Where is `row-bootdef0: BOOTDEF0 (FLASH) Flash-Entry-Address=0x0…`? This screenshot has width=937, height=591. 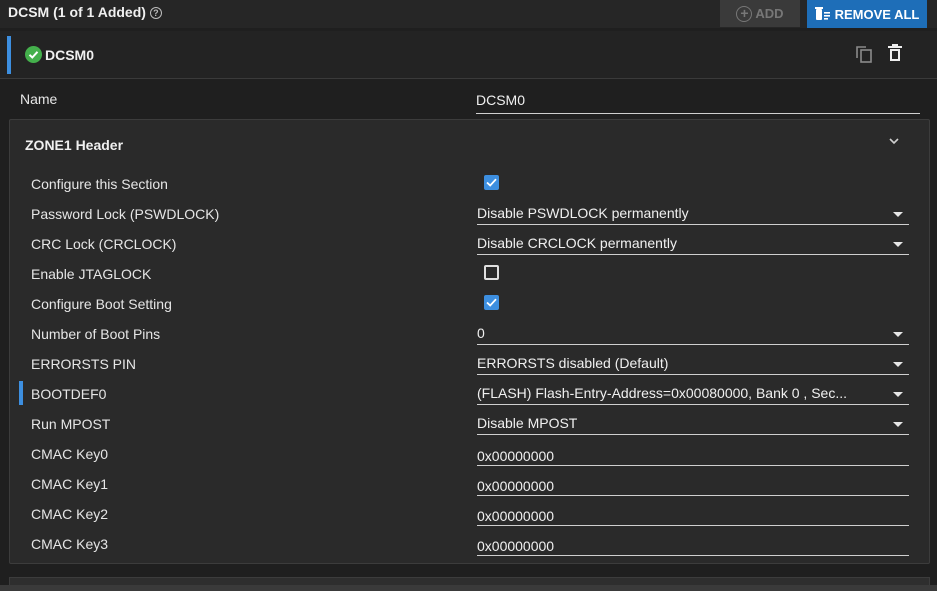
row-bootdef0: BOOTDEF0 (FLASH) Flash-Entry-Address=0x0… is located at coordinates (469, 393).